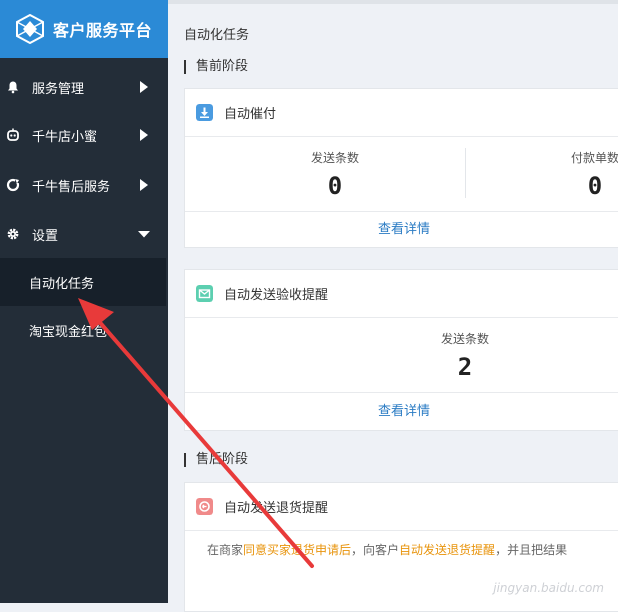 Image resolution: width=618 pixels, height=612 pixels. What do you see at coordinates (465, 173) in the screenshot?
I see `stat-divider` at bounding box center [465, 173].